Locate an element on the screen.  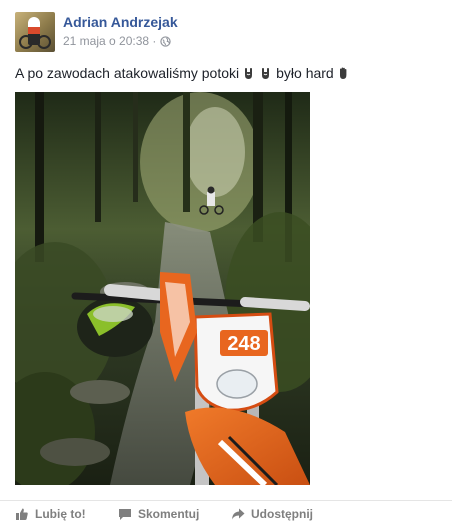
like-label: Lubię to! is located at coordinates (60, 514).